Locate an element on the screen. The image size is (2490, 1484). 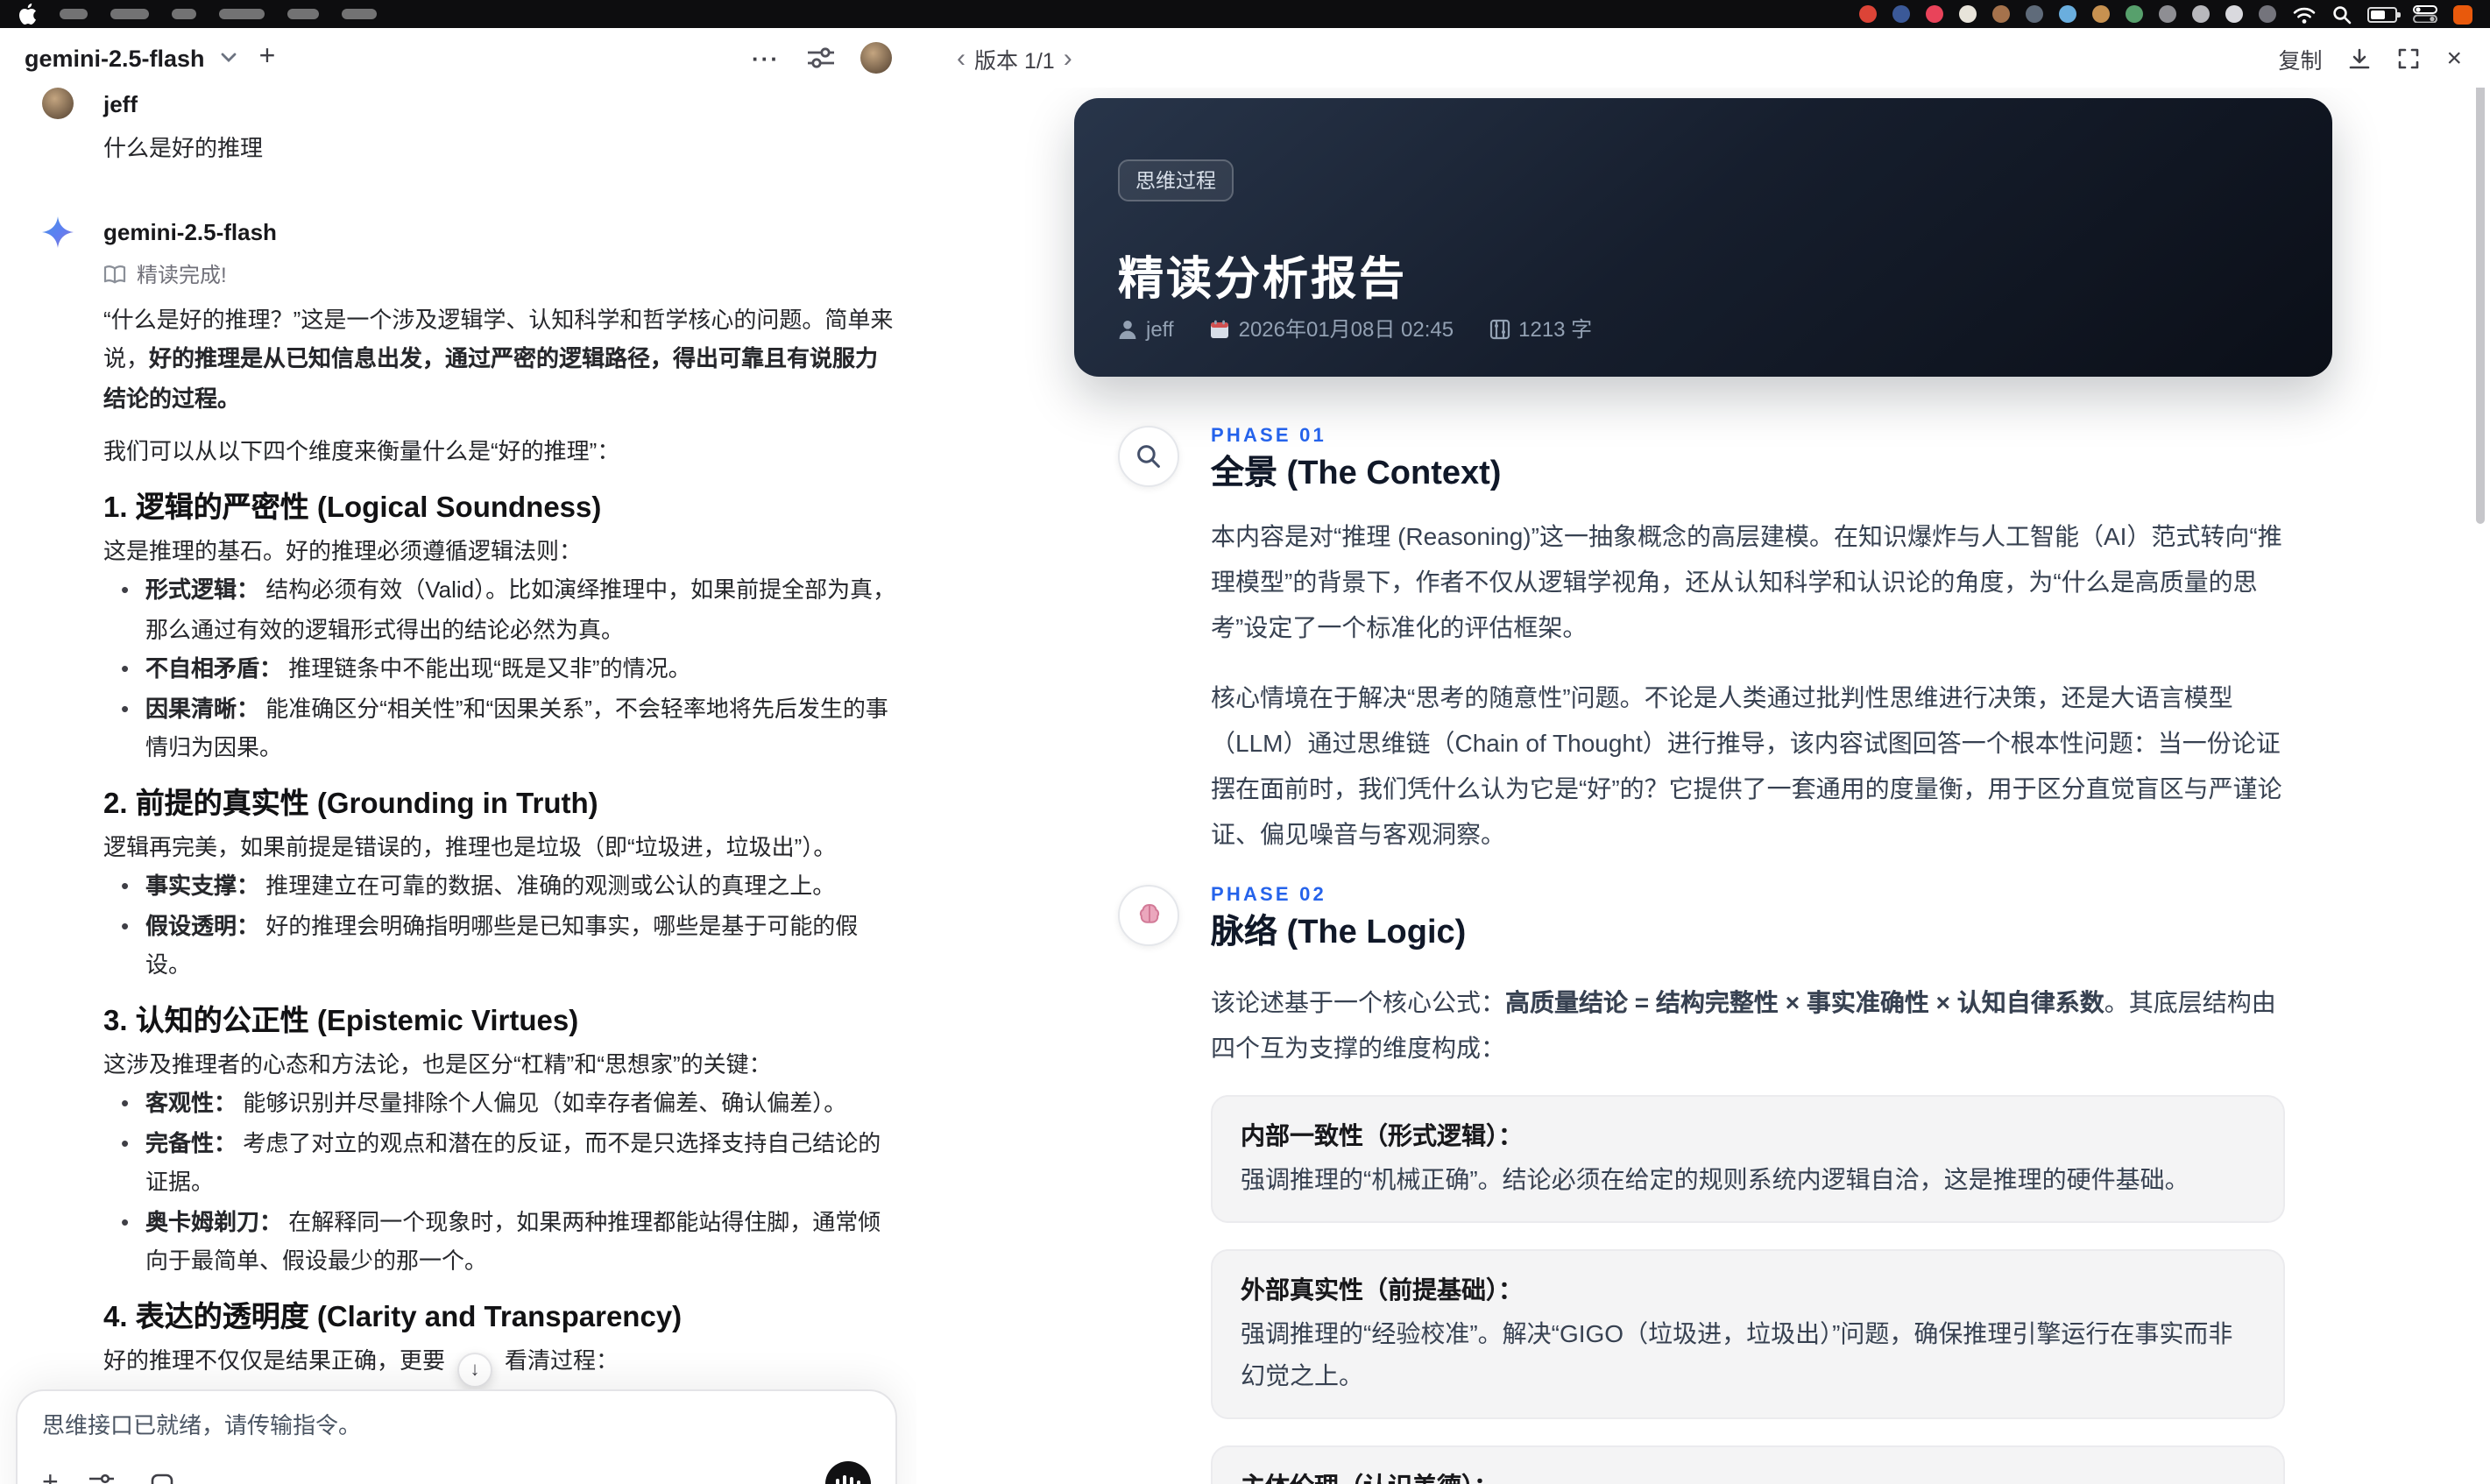
chat-input is located at coordinates (457, 1425).